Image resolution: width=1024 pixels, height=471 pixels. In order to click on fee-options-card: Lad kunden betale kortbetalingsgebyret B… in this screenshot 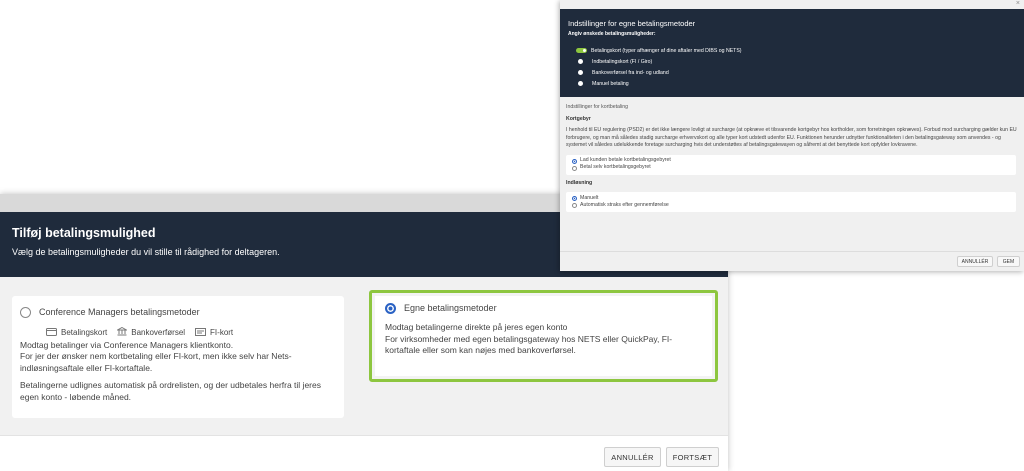, I will do `click(791, 164)`.